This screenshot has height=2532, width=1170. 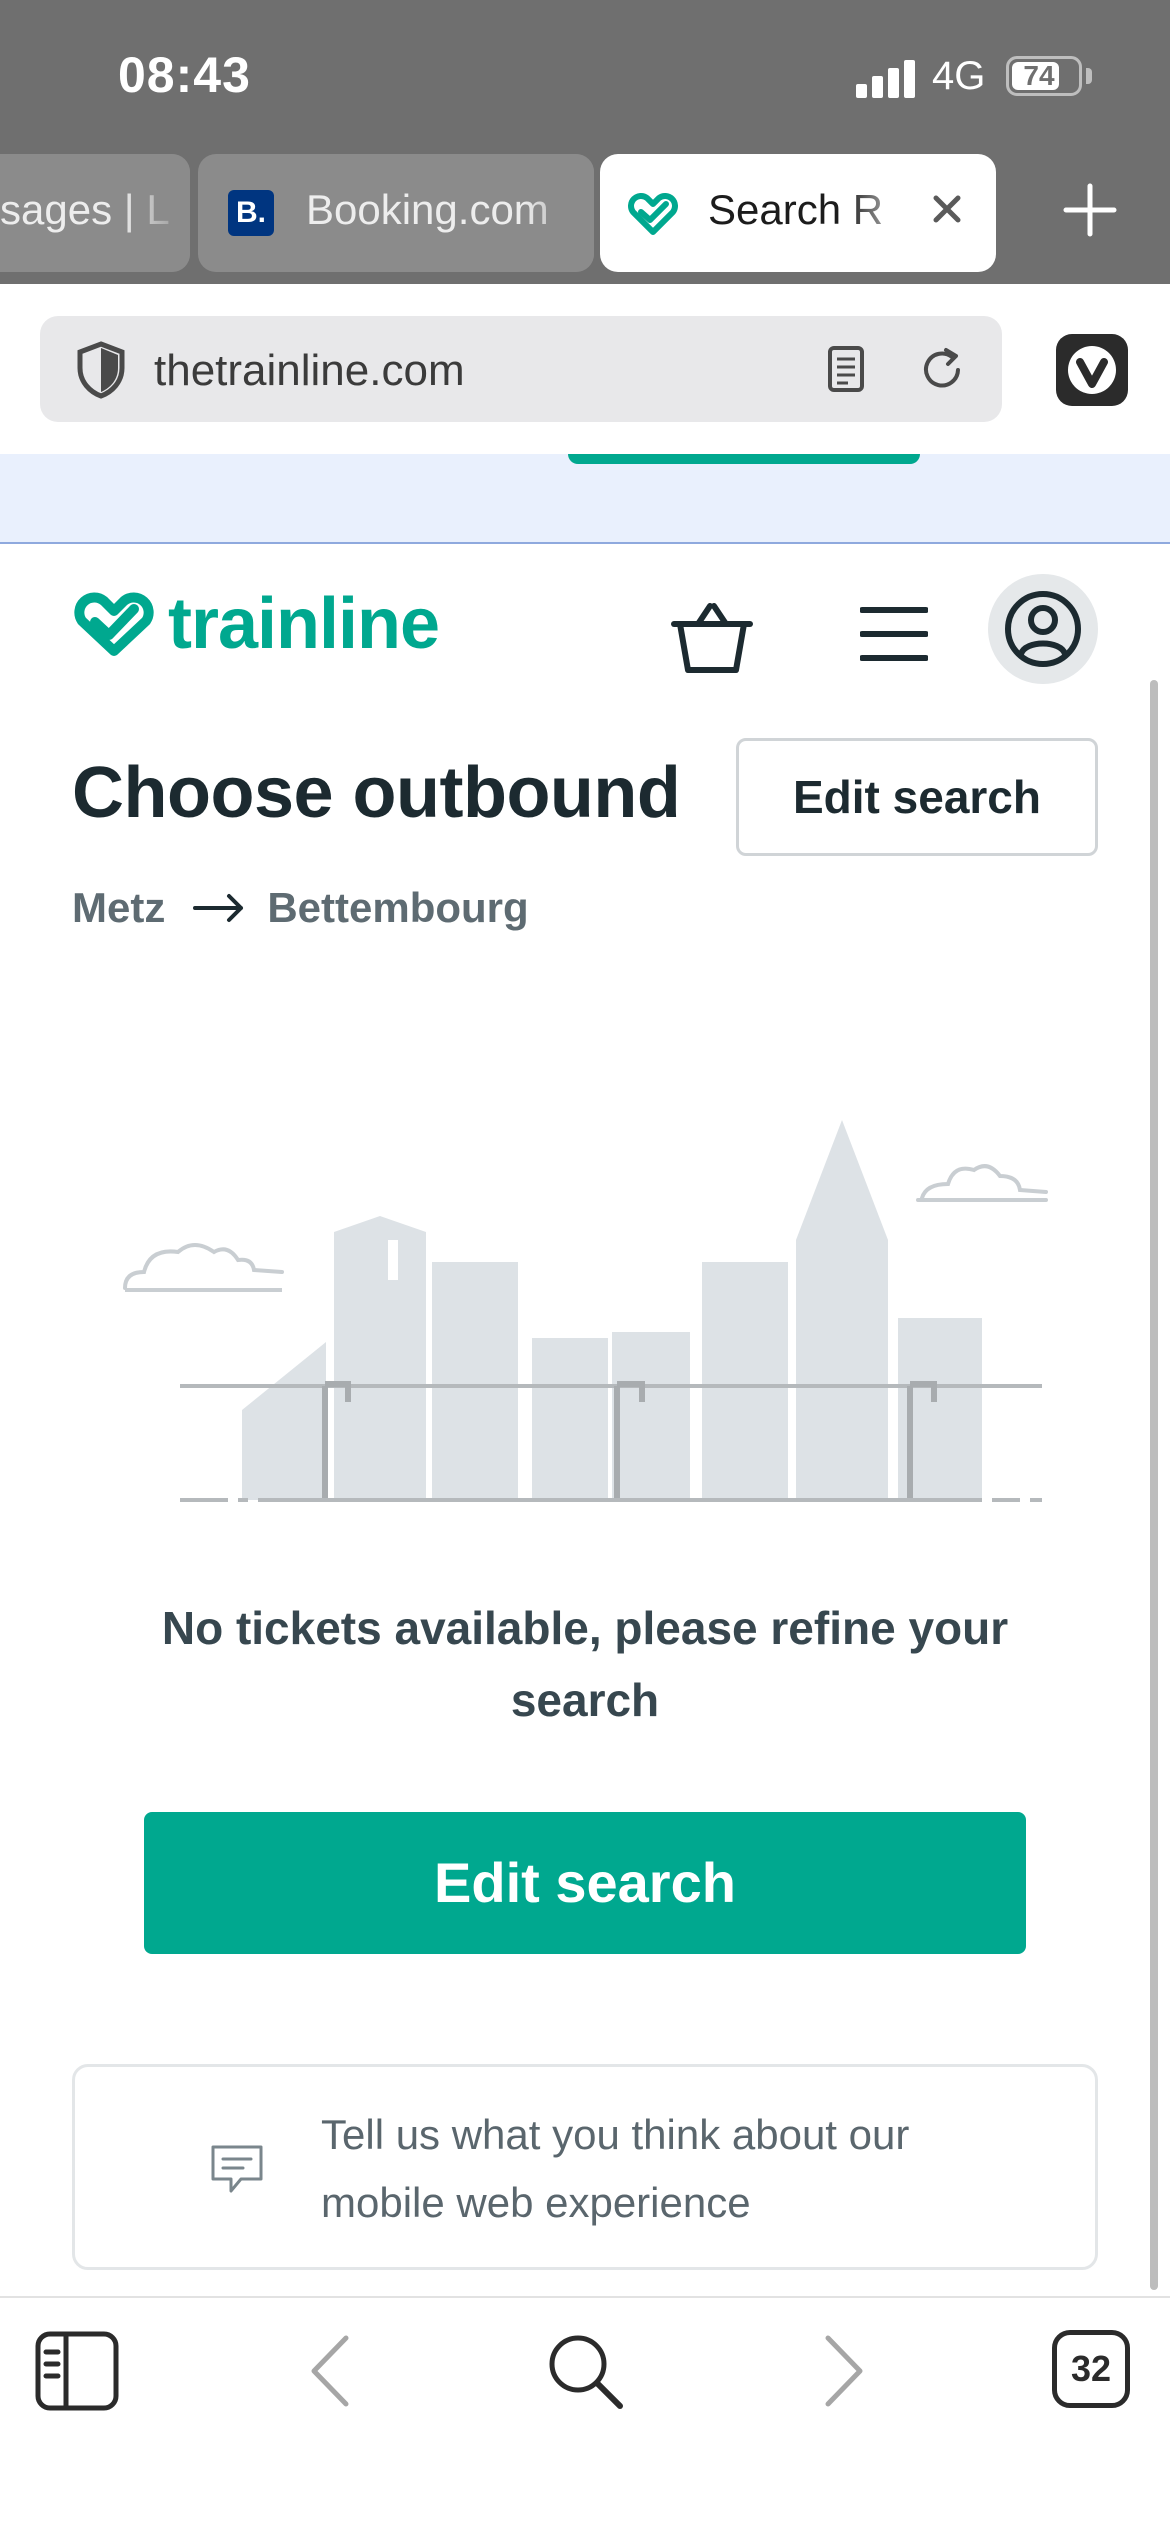 I want to click on close-tab-icon, so click(x=947, y=209).